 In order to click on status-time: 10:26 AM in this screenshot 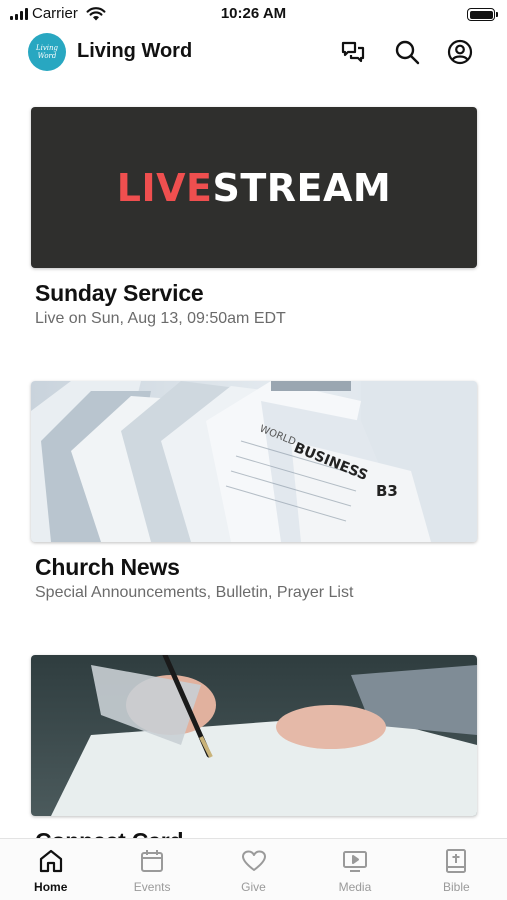, I will do `click(253, 13)`.